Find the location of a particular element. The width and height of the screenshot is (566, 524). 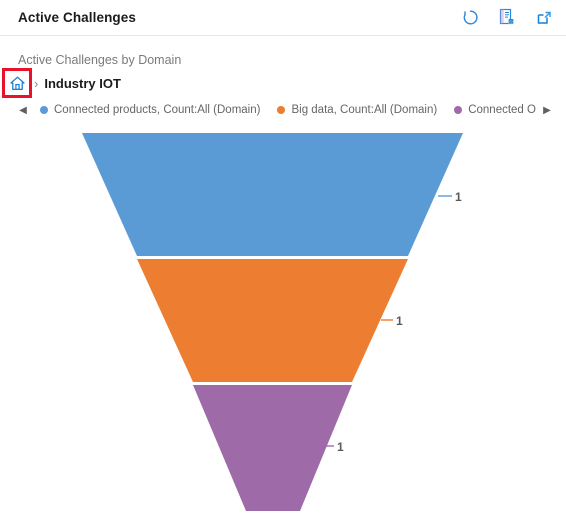

home-icon is located at coordinates (17, 83).